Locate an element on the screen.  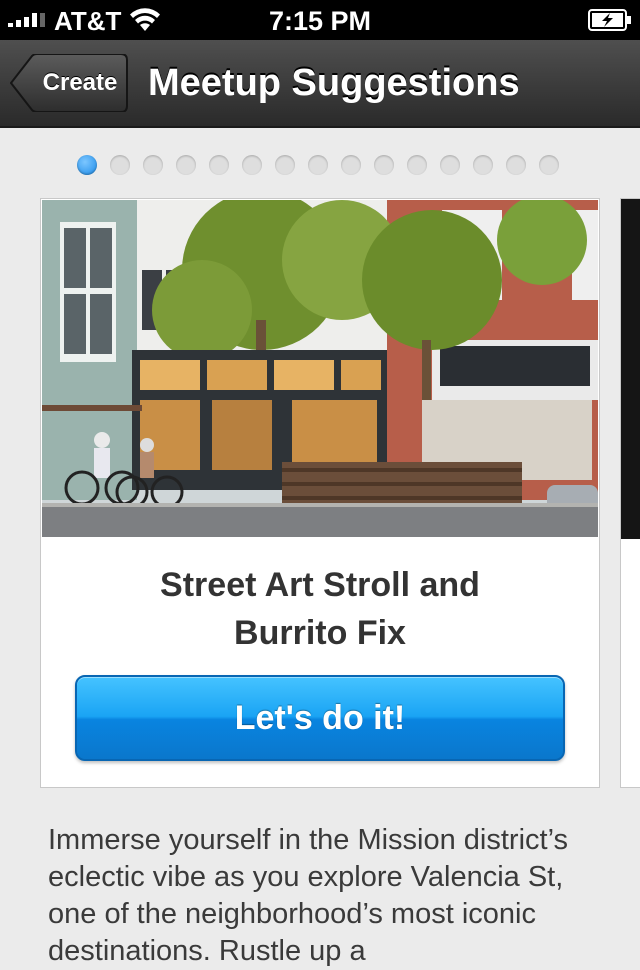
navigation-bar: Create Meetup Suggestions is located at coordinates (320, 84).